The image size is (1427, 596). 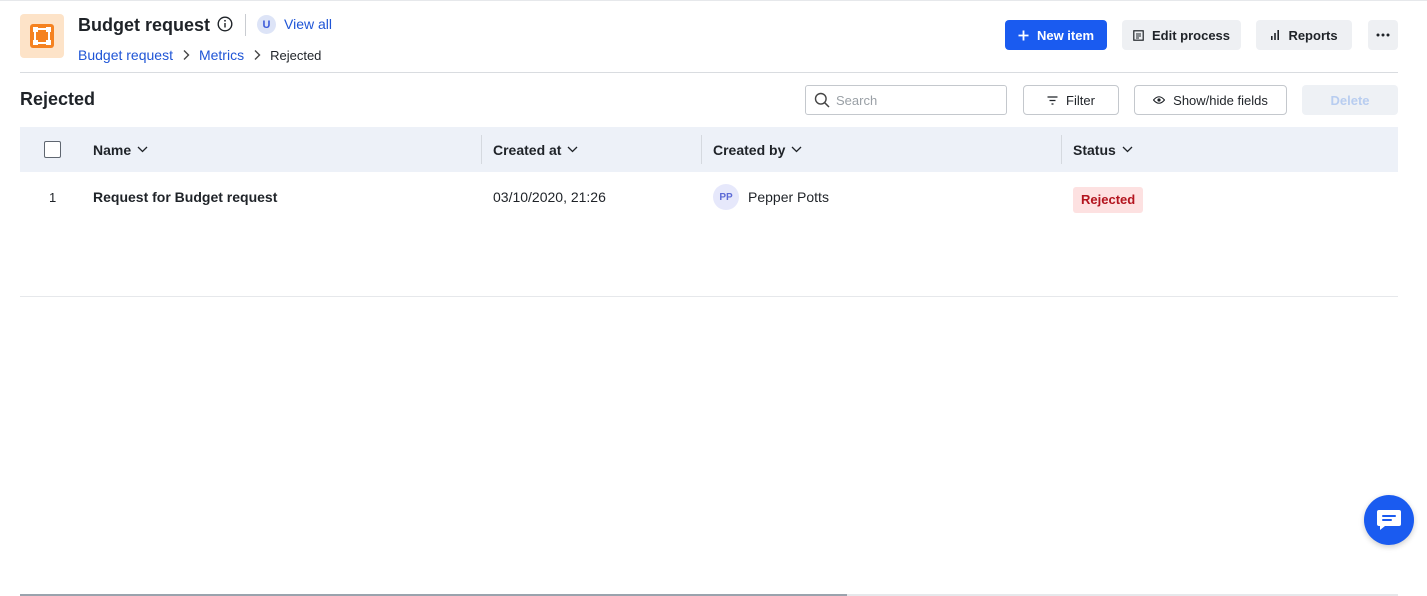 What do you see at coordinates (788, 197) in the screenshot?
I see `row-created-by-name: Pepper Potts` at bounding box center [788, 197].